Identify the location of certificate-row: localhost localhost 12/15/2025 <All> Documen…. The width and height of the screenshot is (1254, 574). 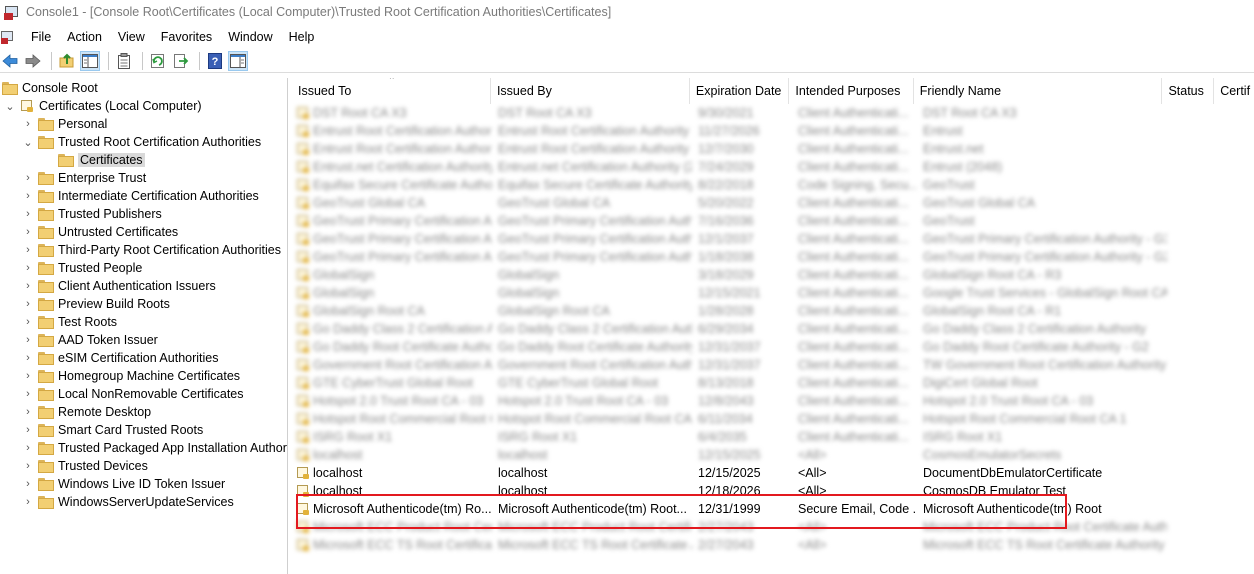
(773, 473).